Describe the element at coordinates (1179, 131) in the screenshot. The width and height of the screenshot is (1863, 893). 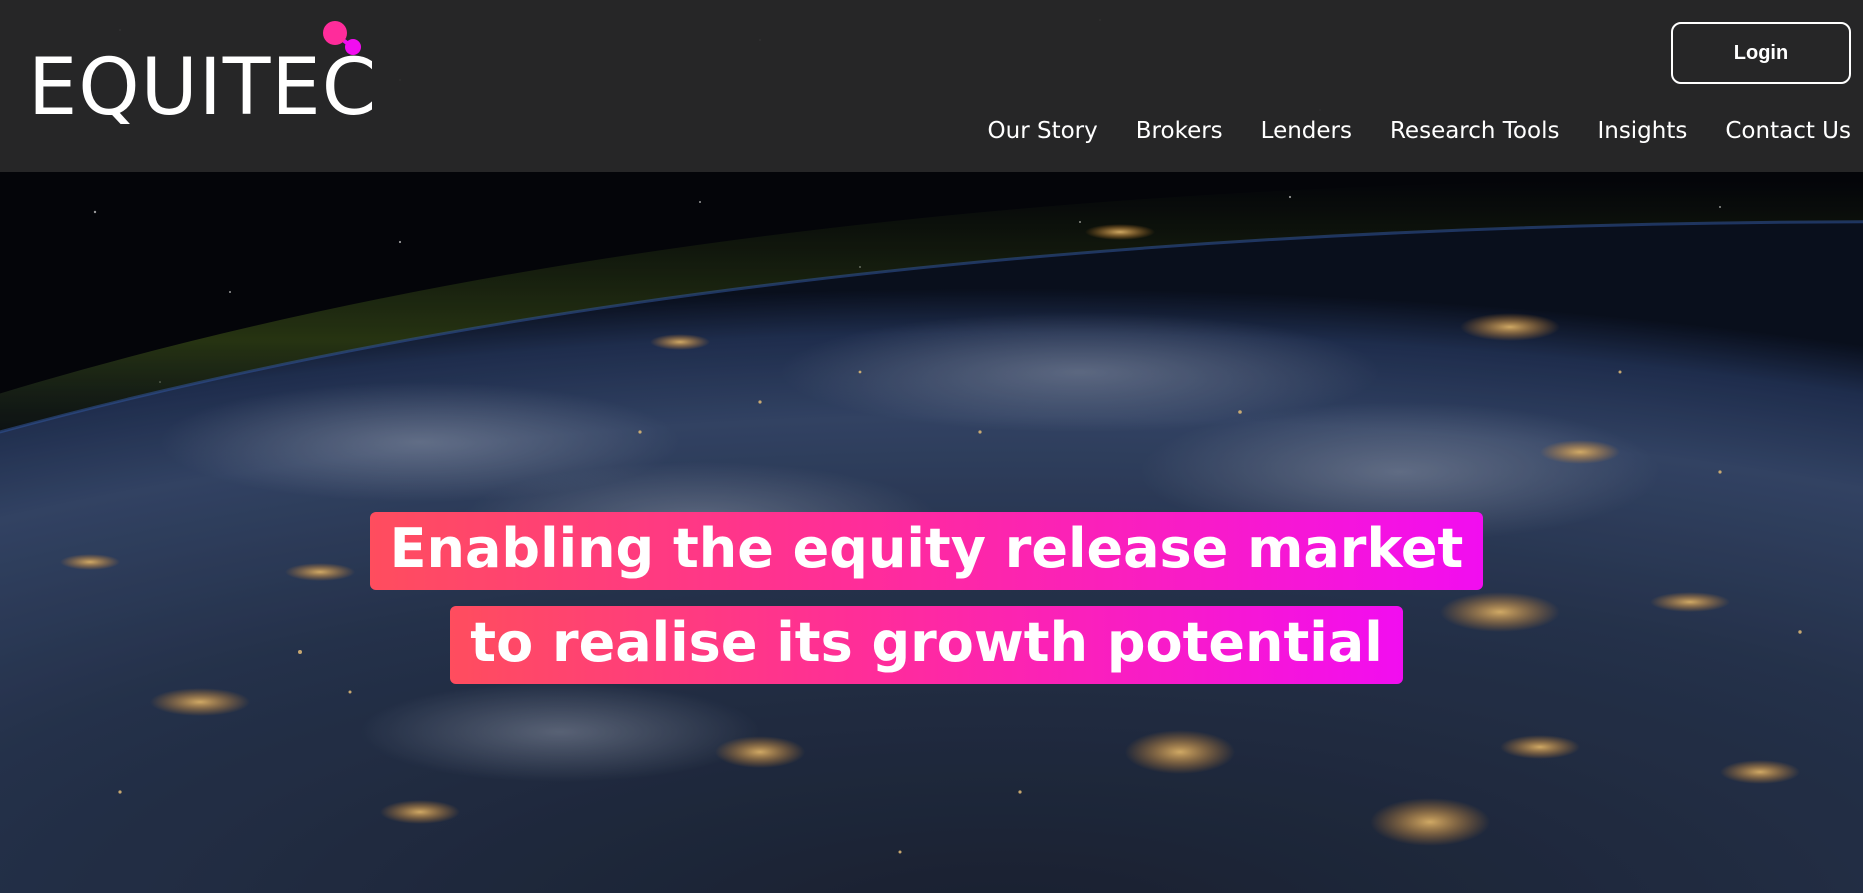
I see `nav-item-brokers: Brokers` at that location.